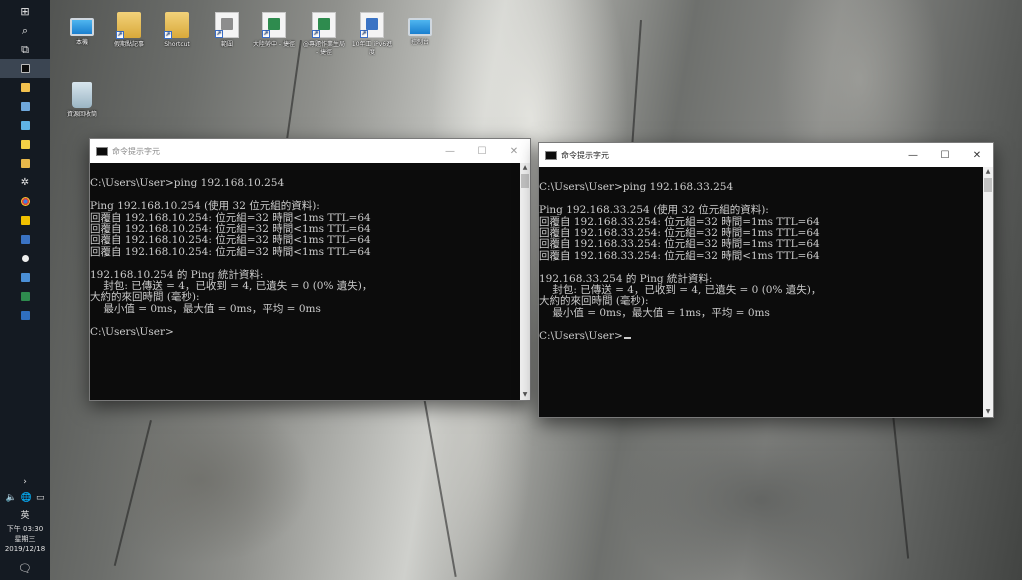 This screenshot has height=580, width=1022. What do you see at coordinates (25, 49) in the screenshot?
I see `task-view-button: ⧉` at bounding box center [25, 49].